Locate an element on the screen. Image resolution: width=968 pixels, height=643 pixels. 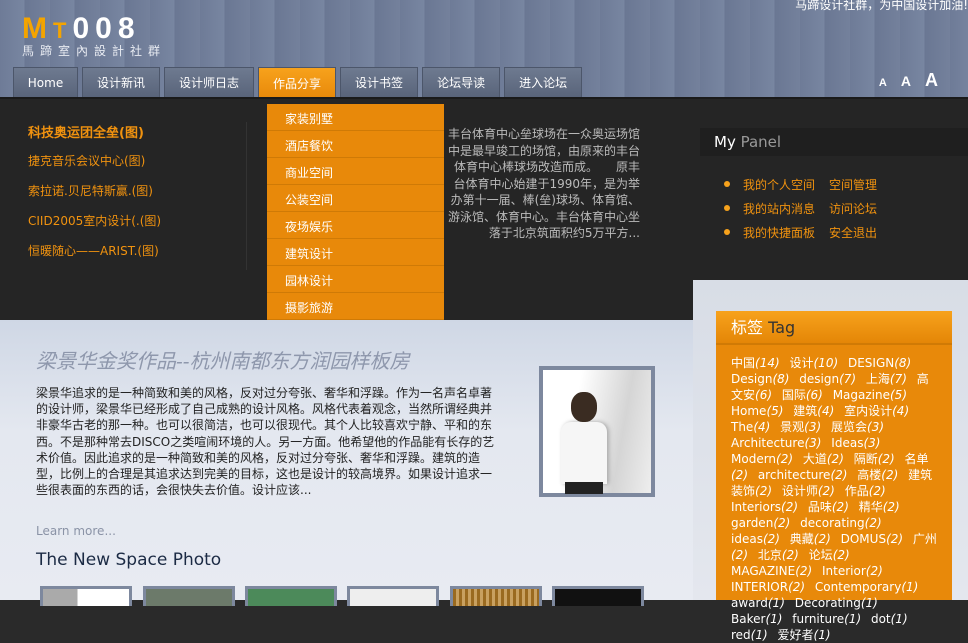
font-small-button: A is located at coordinates (883, 83).